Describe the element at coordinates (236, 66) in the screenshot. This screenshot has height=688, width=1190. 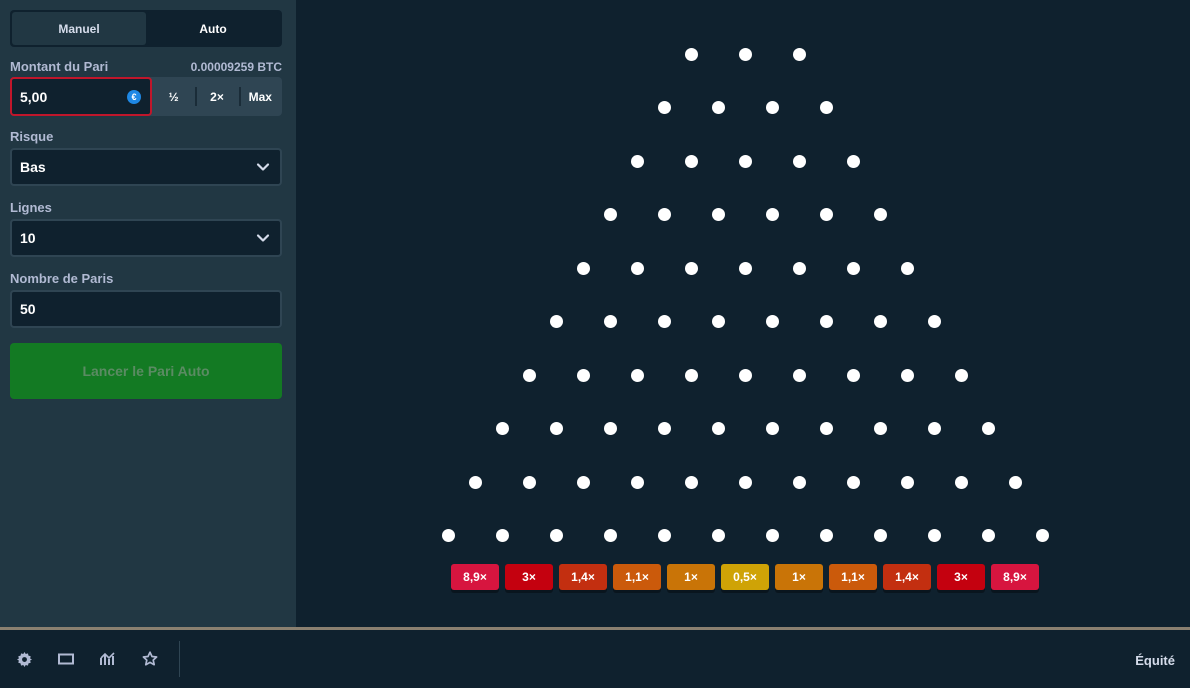
I see `bet-btc-value: 0.00009259 BTC` at that location.